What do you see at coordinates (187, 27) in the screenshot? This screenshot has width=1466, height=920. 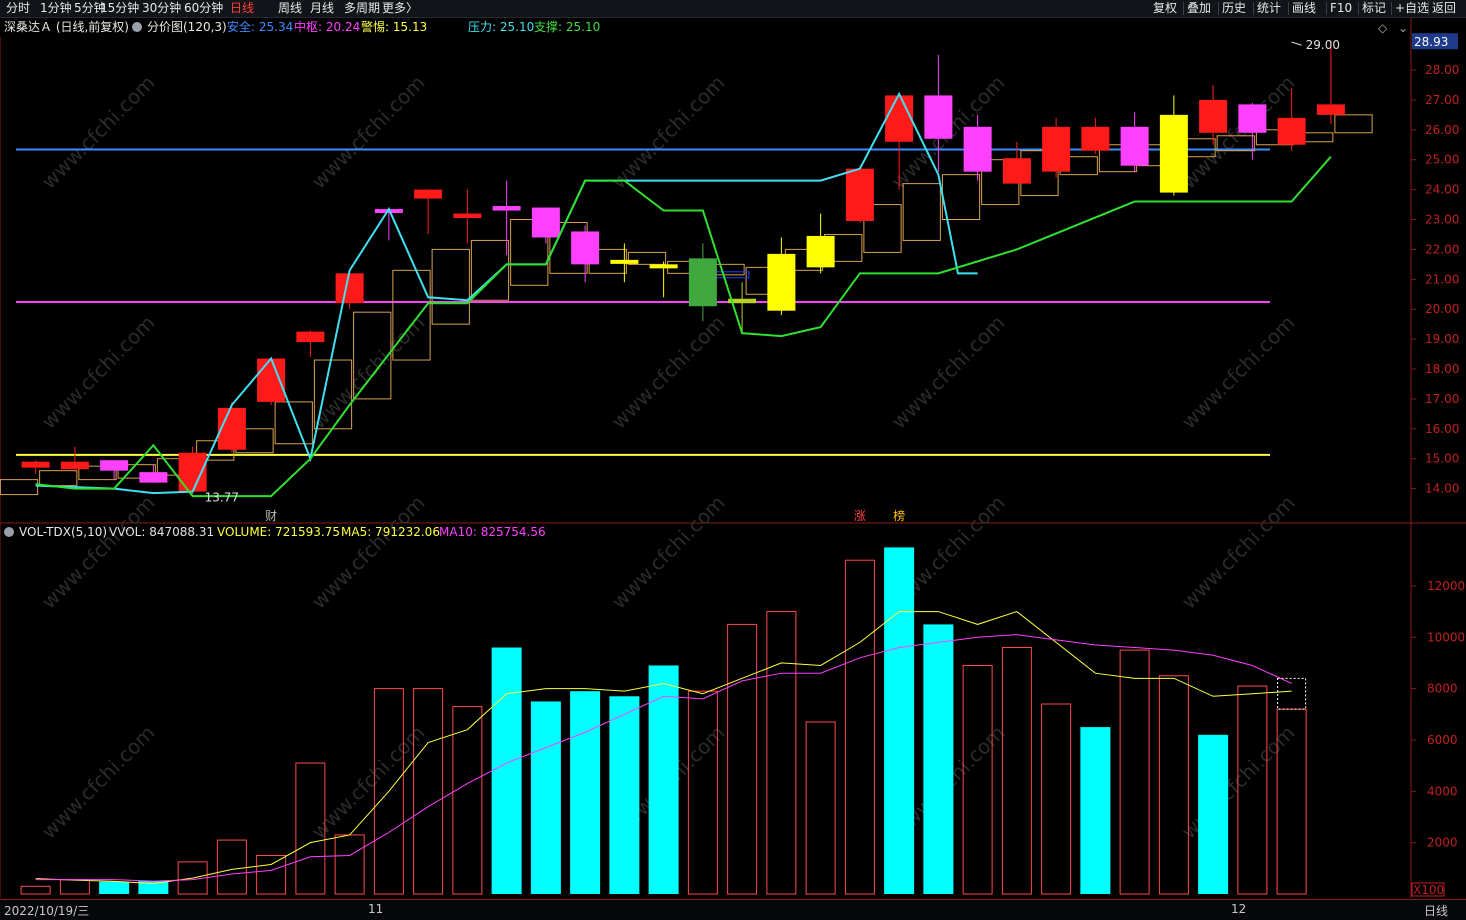 I see `indicator-name: 分价图(120,3)` at bounding box center [187, 27].